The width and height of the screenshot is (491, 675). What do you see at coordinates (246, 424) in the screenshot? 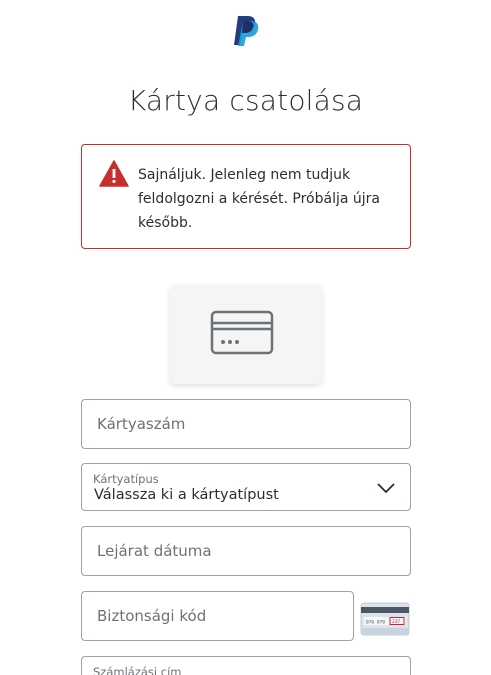
I see `card-number-field: Kártyaszám` at bounding box center [246, 424].